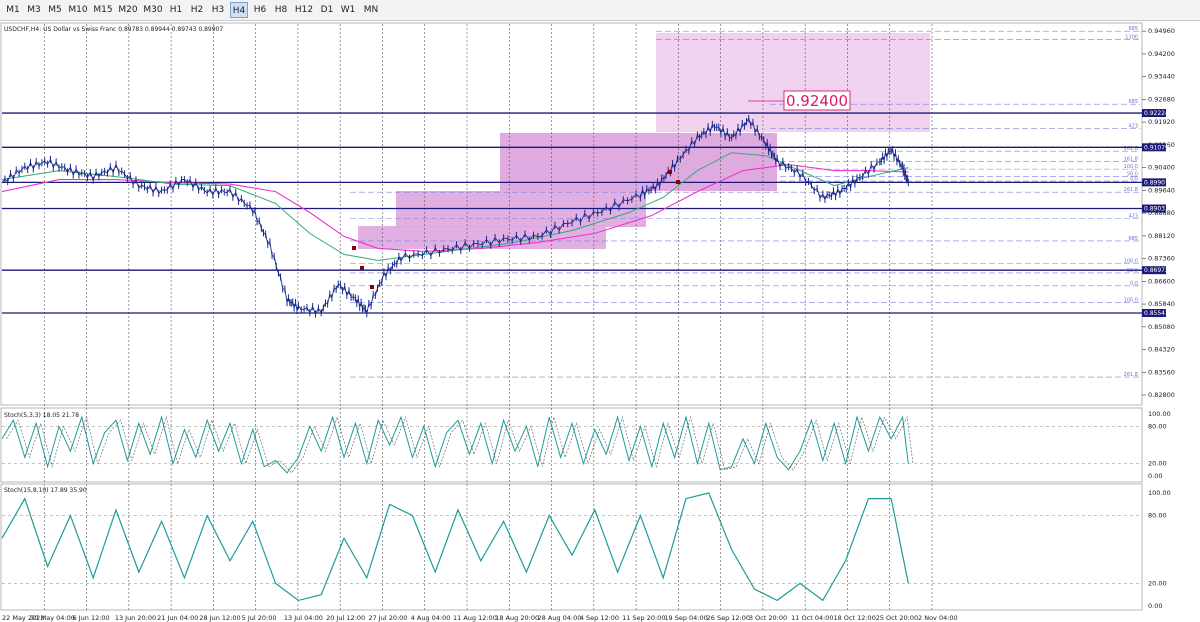 This screenshot has height=622, width=1200. Describe the element at coordinates (643, 618) in the screenshot. I see `time-label: 11 Sep 20:00` at that location.